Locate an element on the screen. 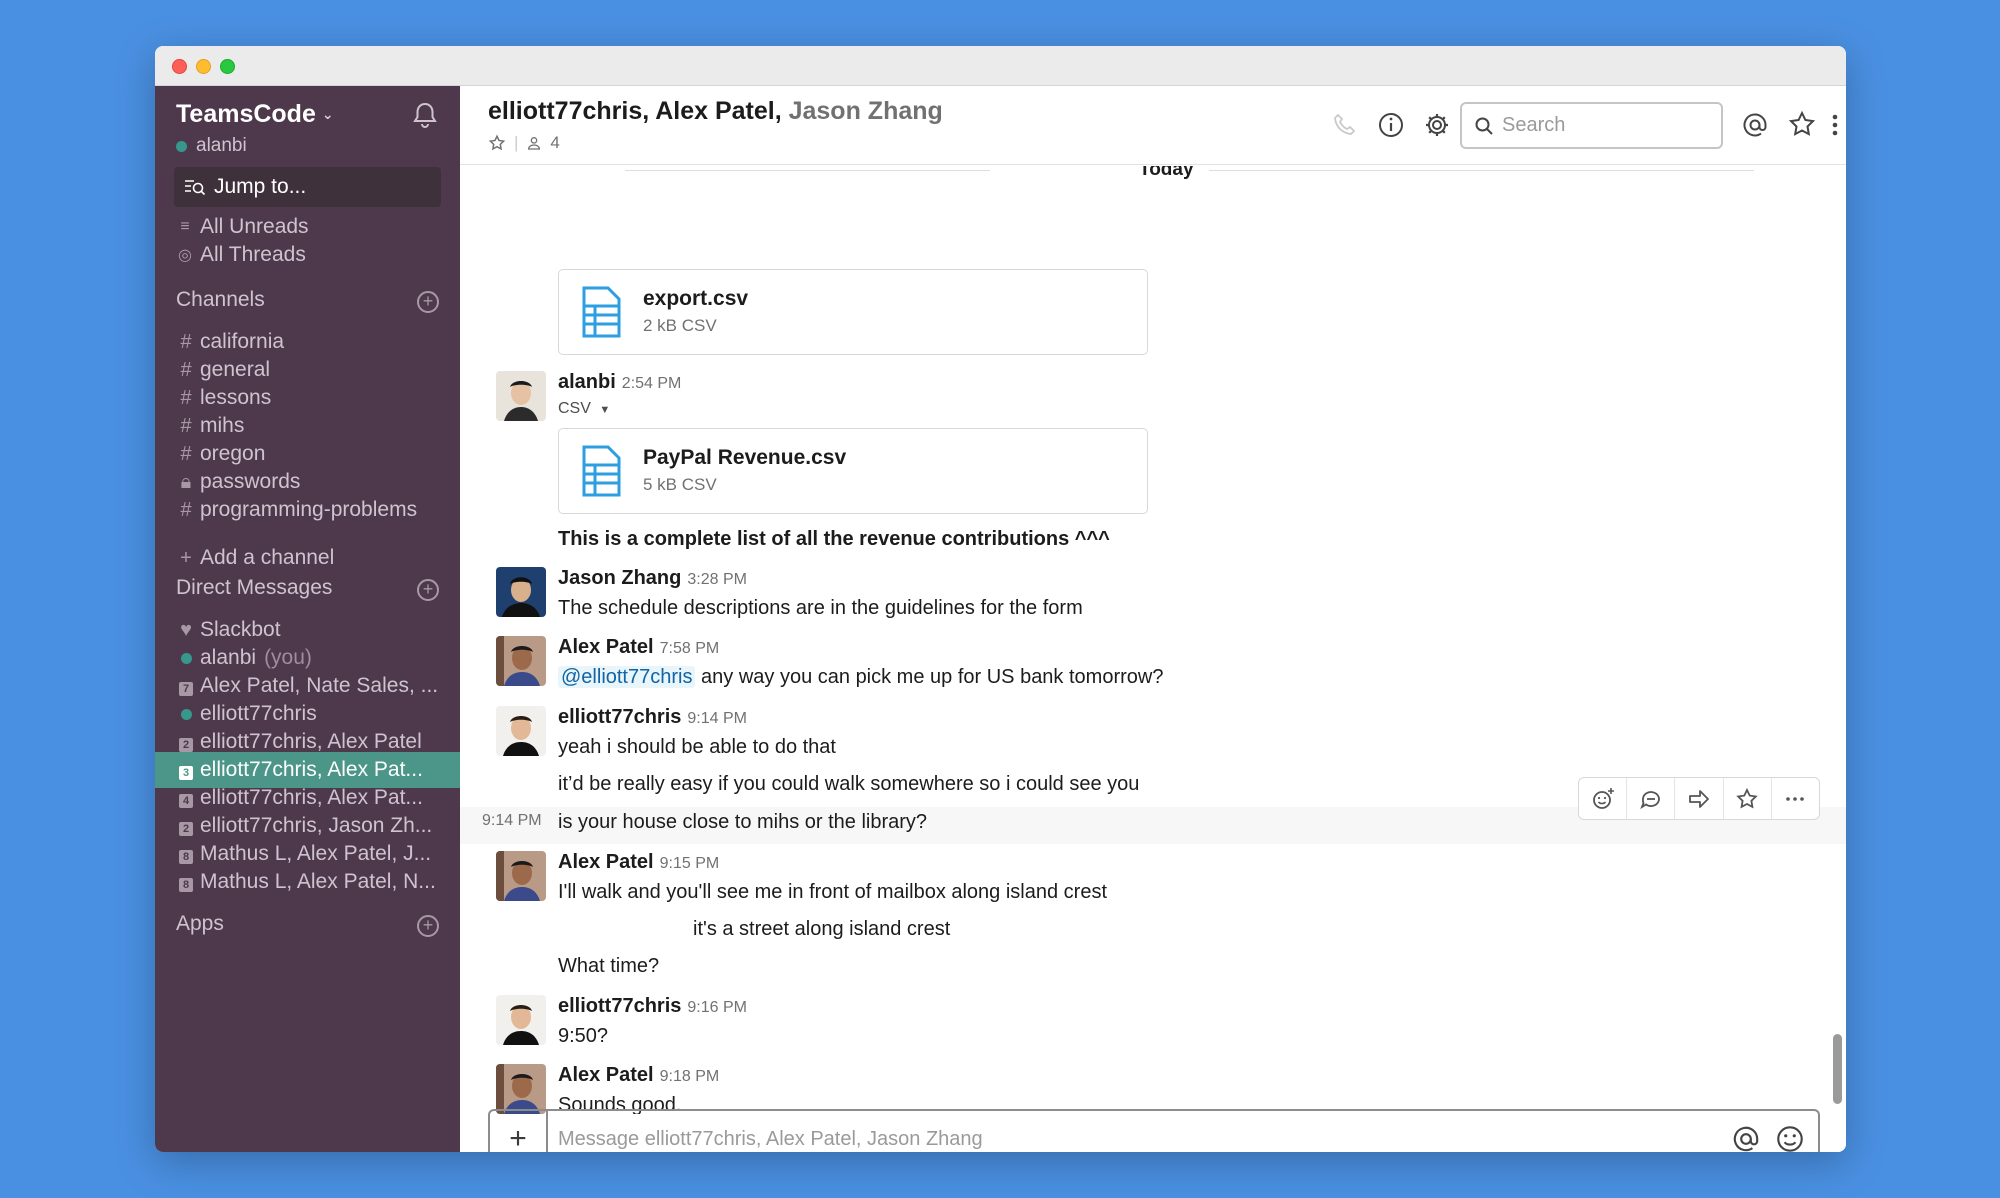 The height and width of the screenshot is (1198, 2000). timestamp: 3:28 PM is located at coordinates (717, 579).